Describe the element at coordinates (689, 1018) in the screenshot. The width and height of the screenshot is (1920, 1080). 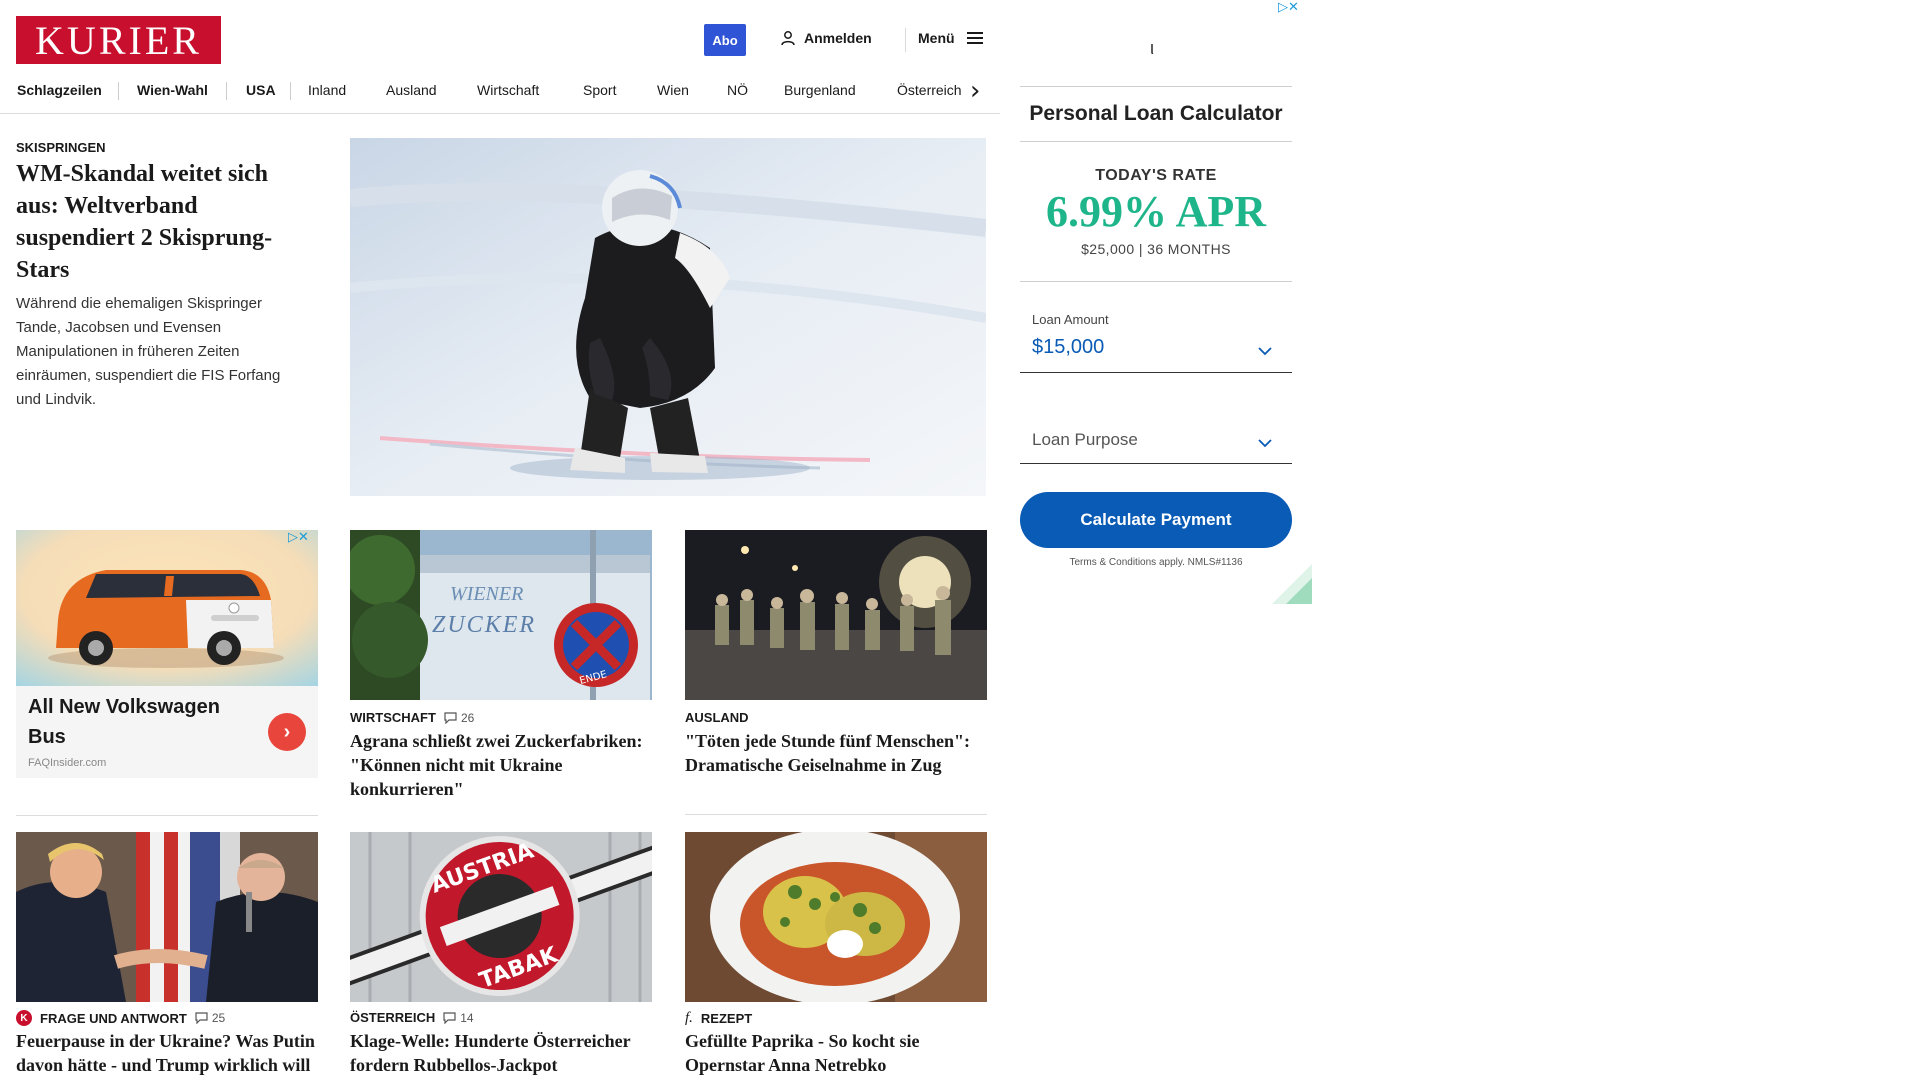
I see `recipe-f-icon: f.` at that location.